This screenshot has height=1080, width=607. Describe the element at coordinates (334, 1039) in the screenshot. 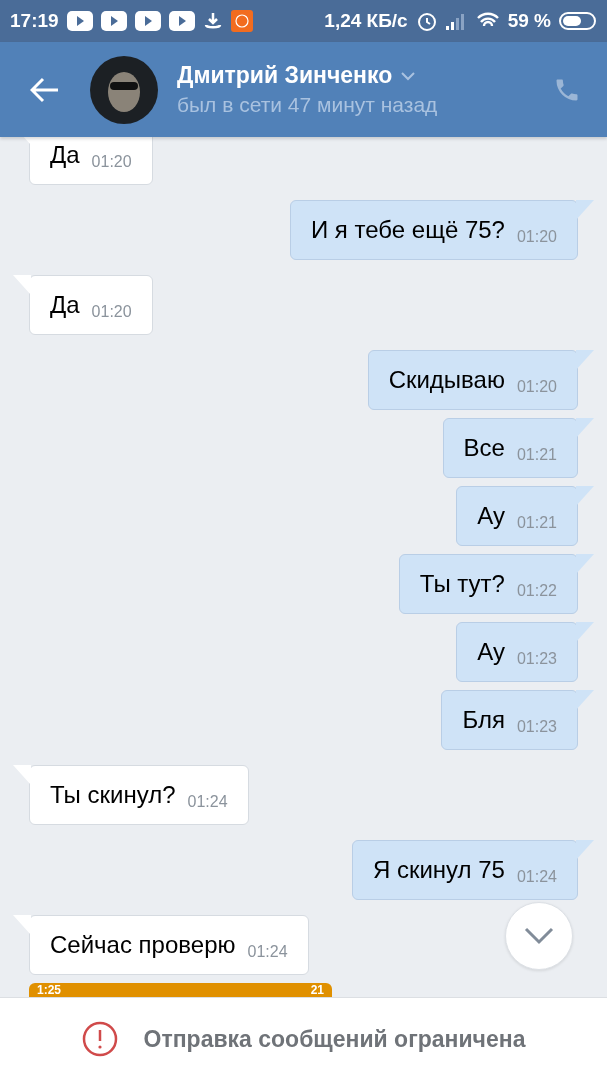

I see `restriction-notice: Отправка сообщений ограничена` at that location.